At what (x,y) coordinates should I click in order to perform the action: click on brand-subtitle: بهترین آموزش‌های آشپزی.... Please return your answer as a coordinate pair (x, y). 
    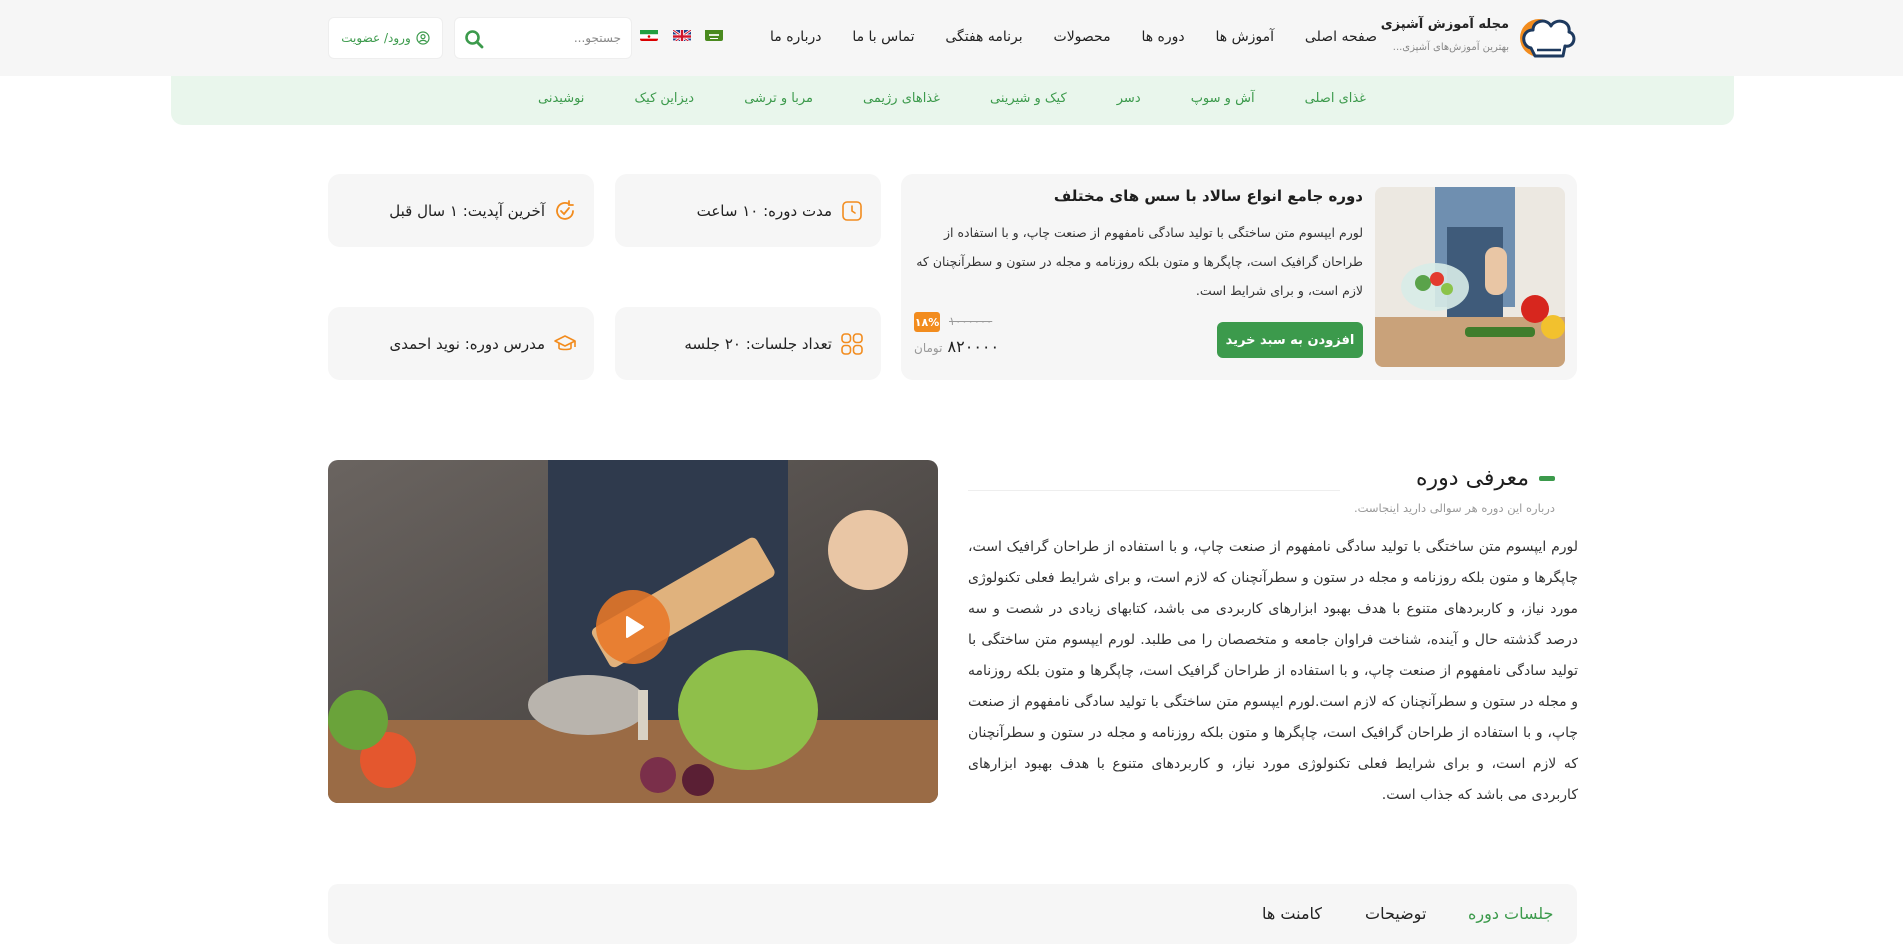
    Looking at the image, I should click on (1450, 47).